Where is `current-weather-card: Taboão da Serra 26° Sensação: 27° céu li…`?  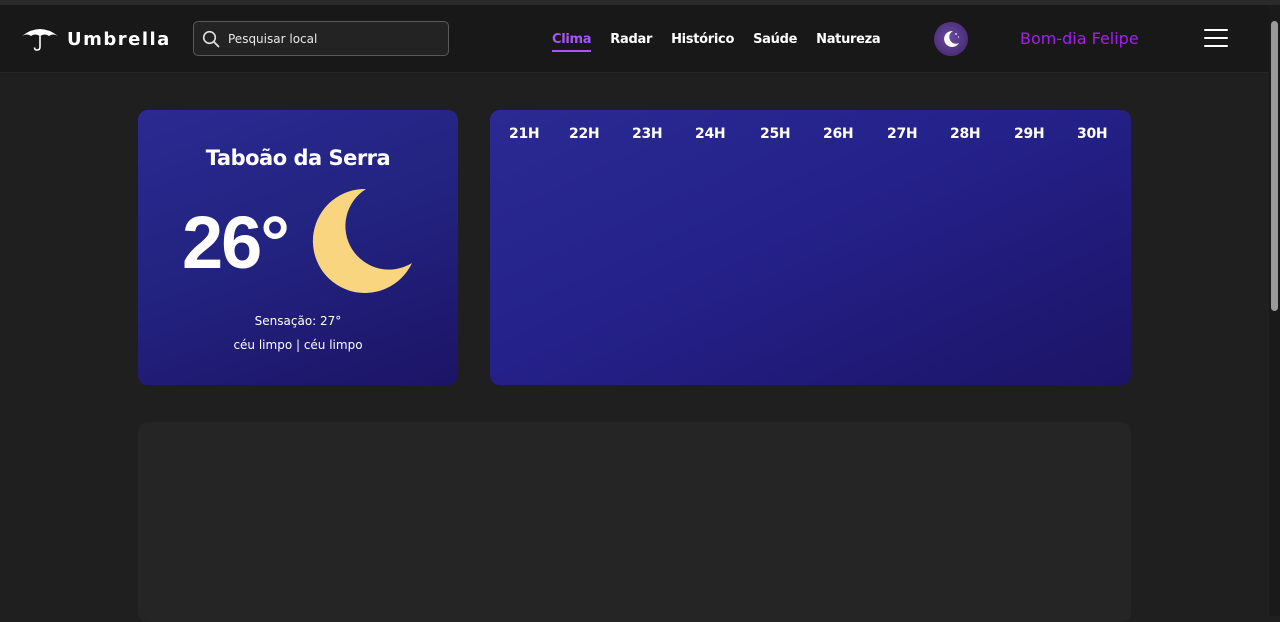 current-weather-card: Taboão da Serra 26° Sensação: 27° céu li… is located at coordinates (298, 247).